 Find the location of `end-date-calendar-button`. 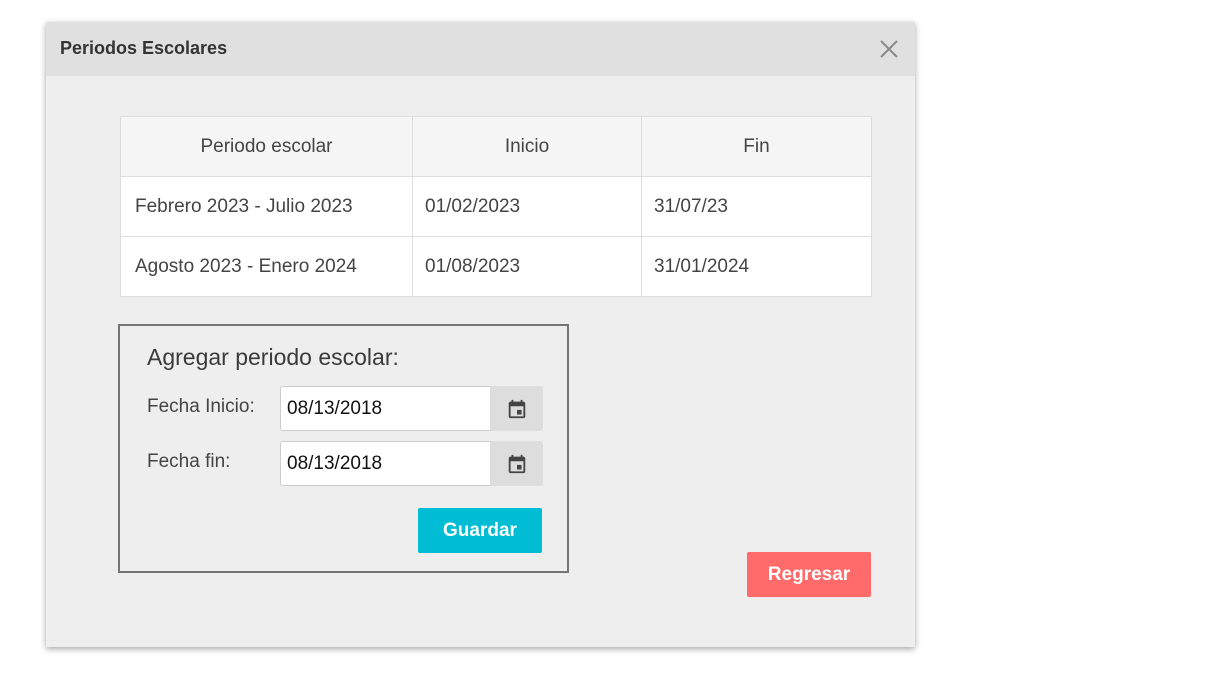

end-date-calendar-button is located at coordinates (516, 463).